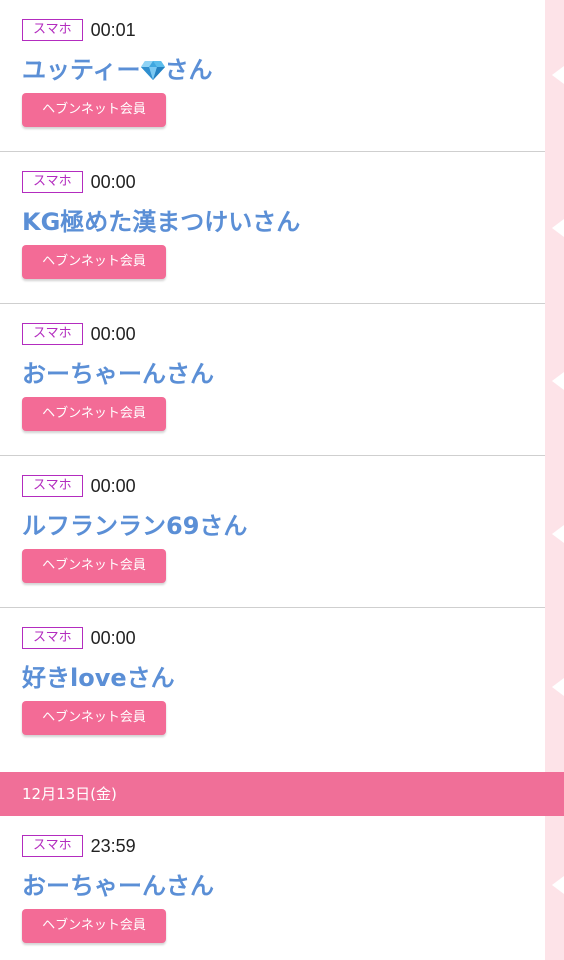 The height and width of the screenshot is (960, 564). Describe the element at coordinates (113, 29) in the screenshot. I see `visit-time: 00:01` at that location.